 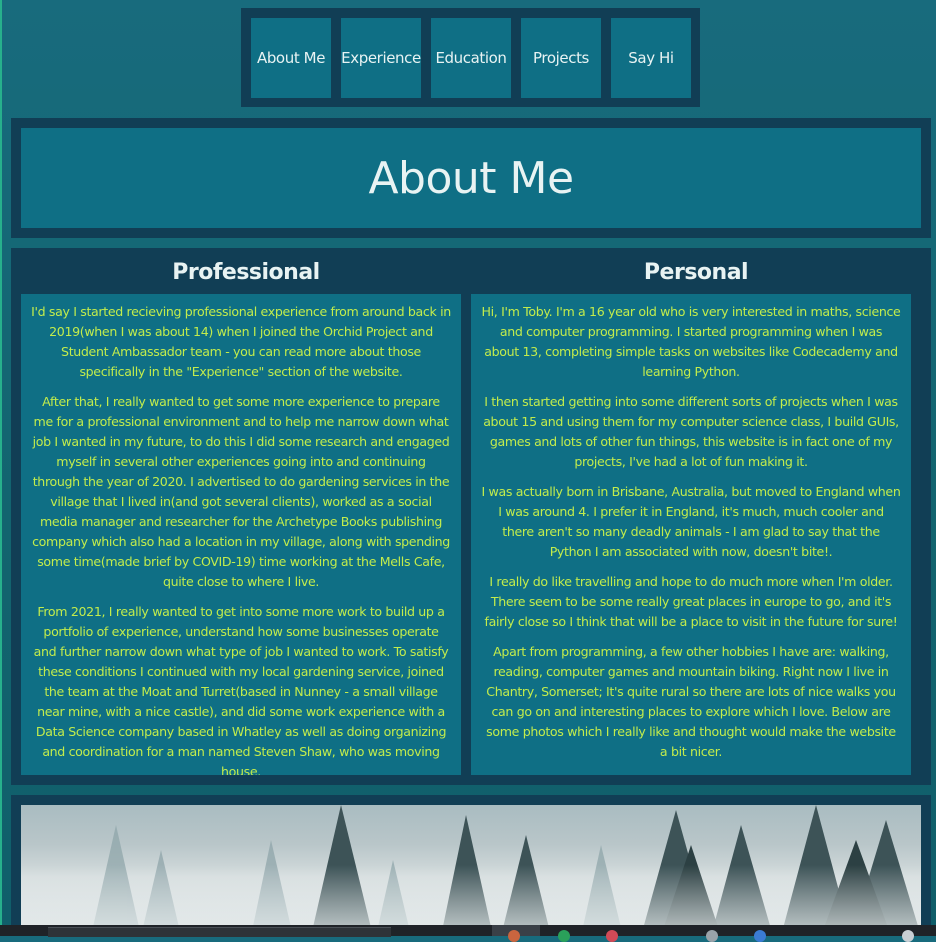 What do you see at coordinates (651, 58) in the screenshot?
I see `nav-say-hi: Say Hi` at bounding box center [651, 58].